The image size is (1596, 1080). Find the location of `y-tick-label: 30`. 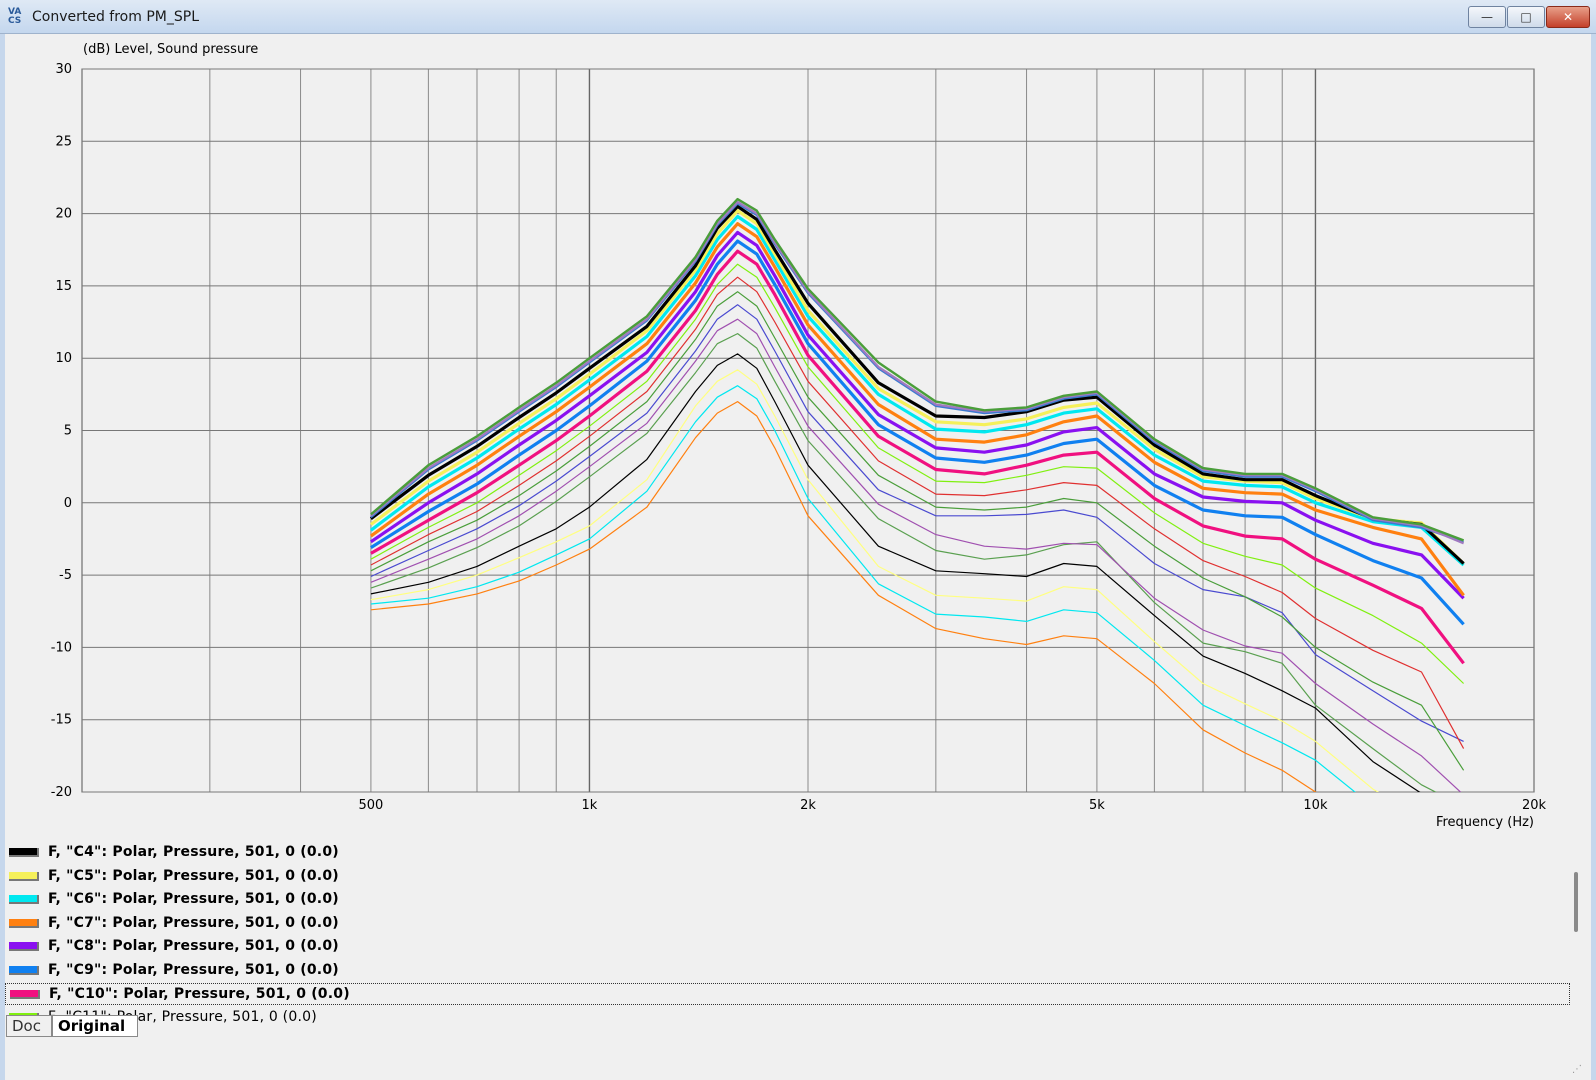

y-tick-label: 30 is located at coordinates (63, 69).